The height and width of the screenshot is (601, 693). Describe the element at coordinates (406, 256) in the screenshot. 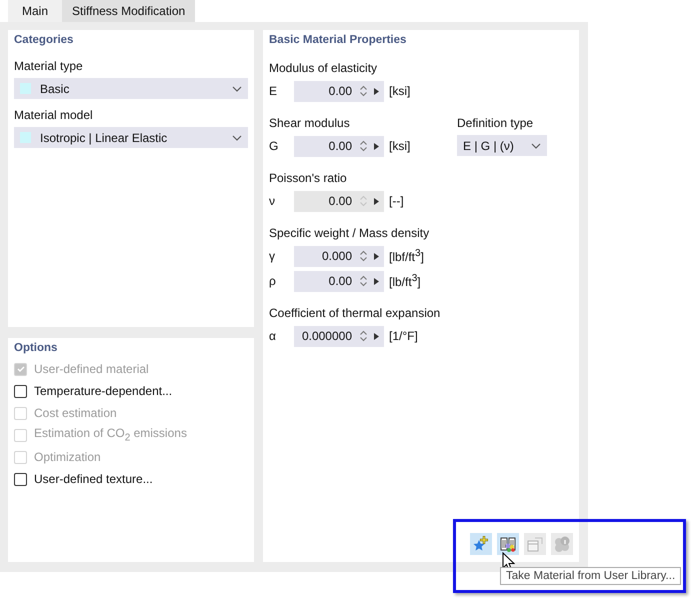

I see `unit-label: [lbf/ft$^{3}$]` at that location.